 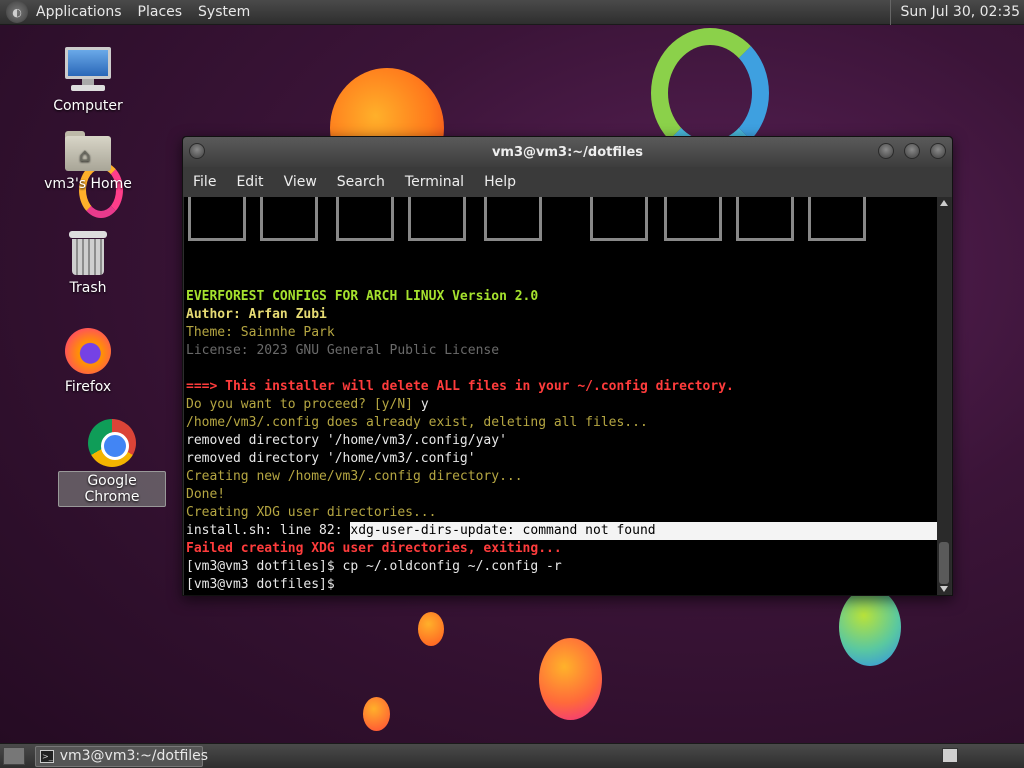 What do you see at coordinates (938, 151) in the screenshot?
I see `close-button` at bounding box center [938, 151].